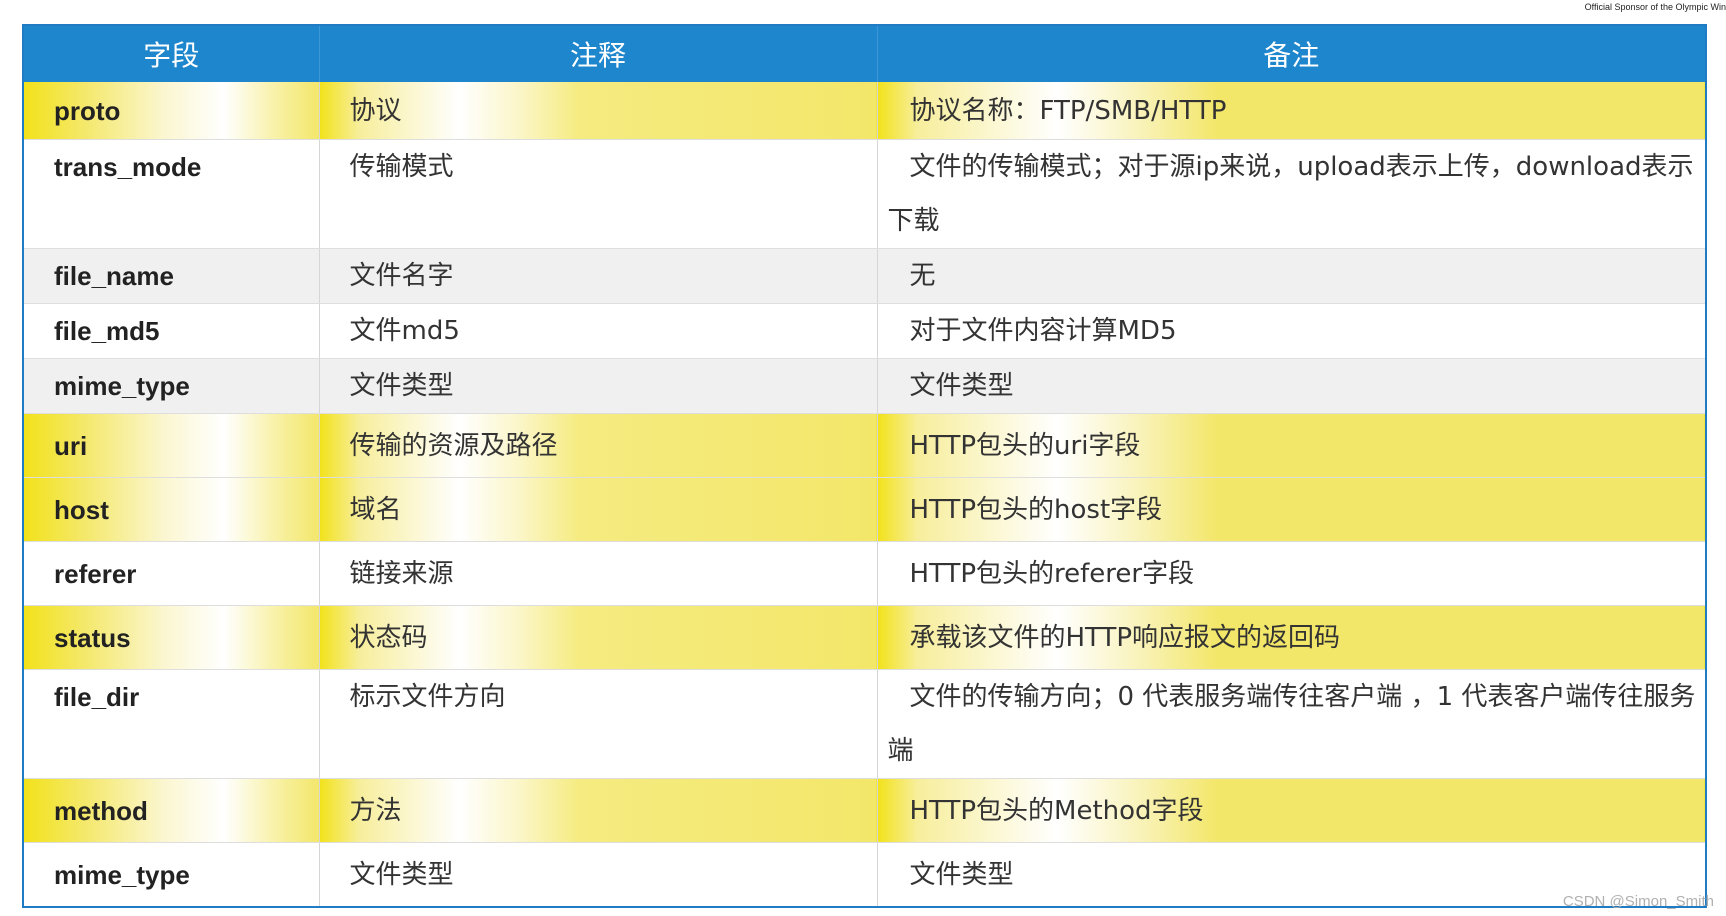 Image resolution: width=1726 pixels, height=916 pixels. What do you see at coordinates (171, 194) in the screenshot?
I see `field-cell: trans_mode` at bounding box center [171, 194].